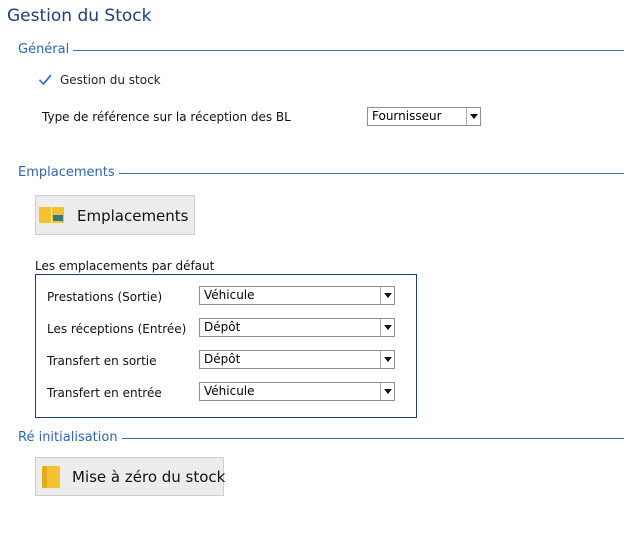  I want to click on section-reinit-title: Ré initialisation, so click(70, 438).